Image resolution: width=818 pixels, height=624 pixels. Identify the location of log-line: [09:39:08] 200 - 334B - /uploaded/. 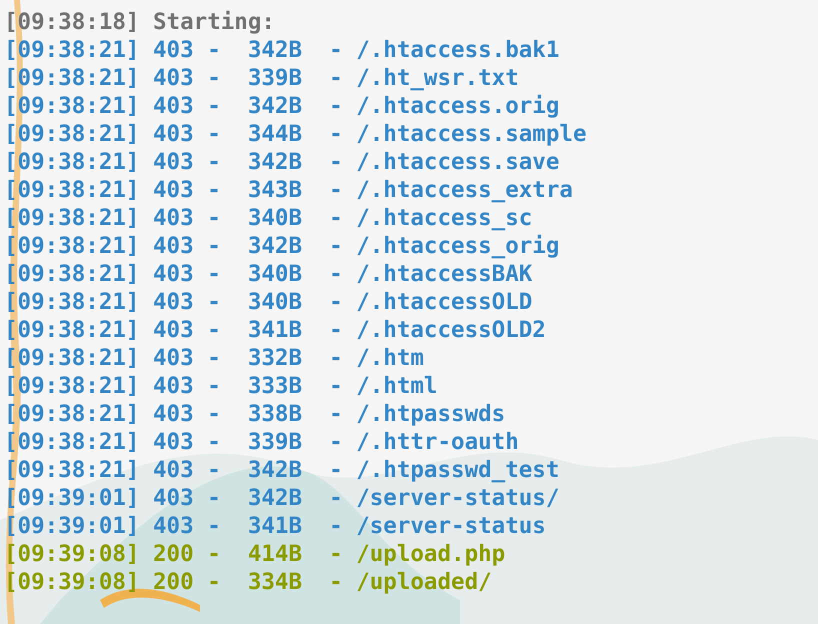
(248, 582).